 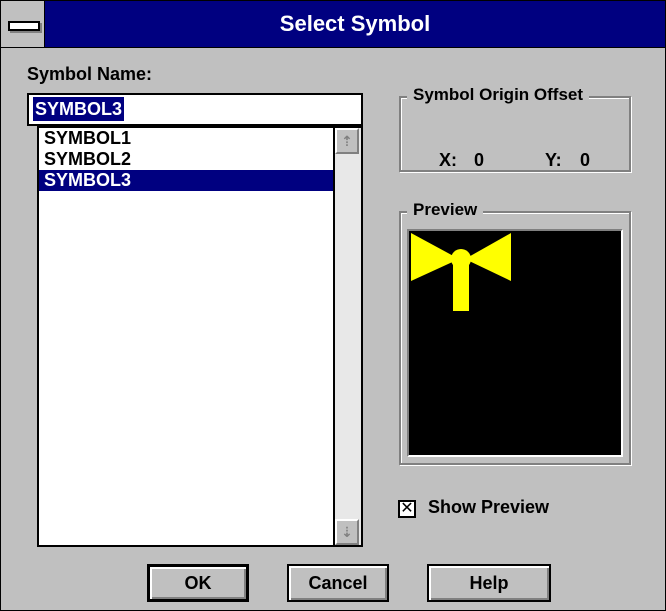 What do you see at coordinates (515, 128) in the screenshot?
I see `origin-offset-group: Symbol Origin Offset X: 0 Y: 0` at bounding box center [515, 128].